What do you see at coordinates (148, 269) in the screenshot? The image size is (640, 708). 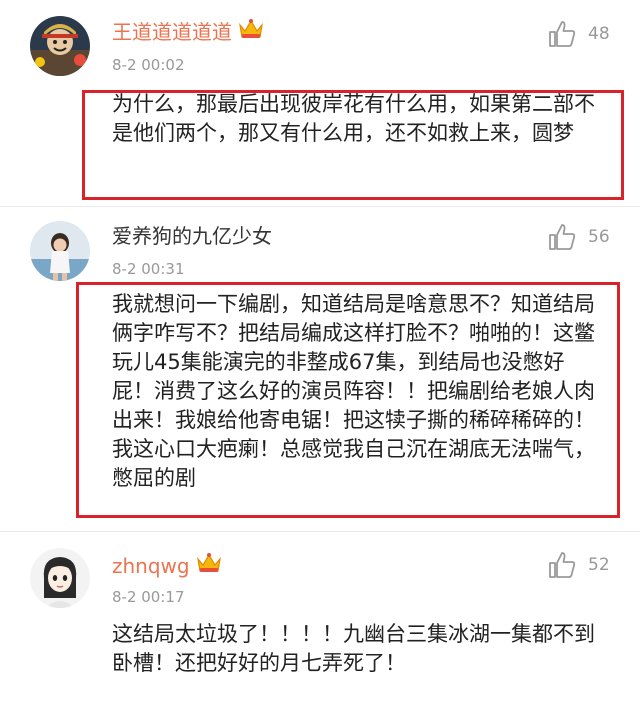 I see `comment-timestamp: 8-2 00:31` at bounding box center [148, 269].